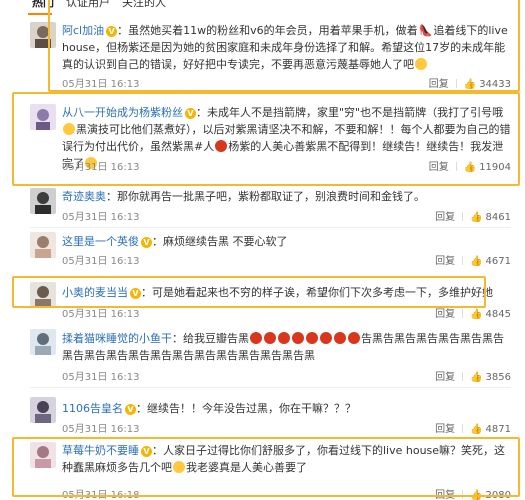 This screenshot has height=500, width=525. What do you see at coordinates (117, 338) in the screenshot?
I see `comment-username: 揉着猫咪睡觉的小鱼干` at bounding box center [117, 338].